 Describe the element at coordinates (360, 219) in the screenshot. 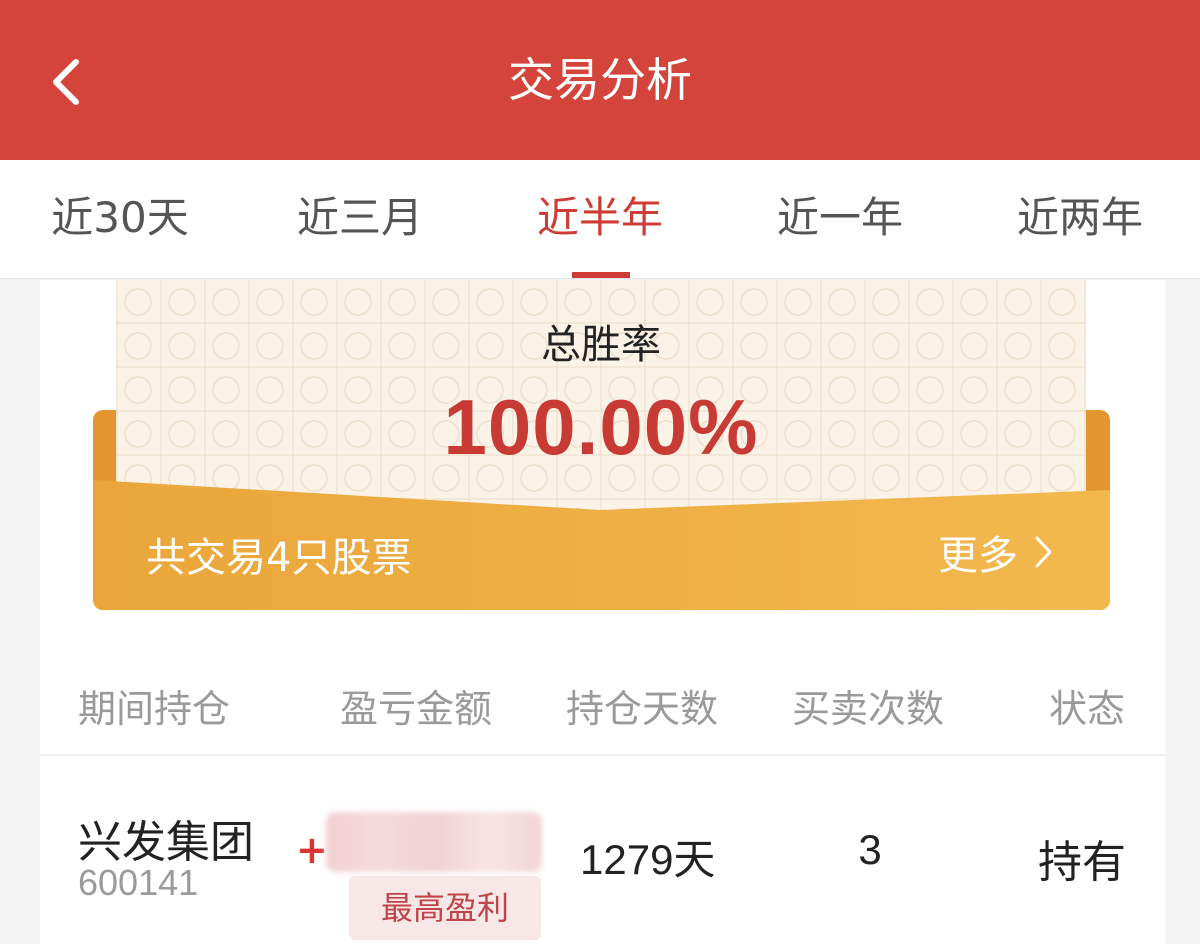

I see `tab-3-months: 近三月` at that location.